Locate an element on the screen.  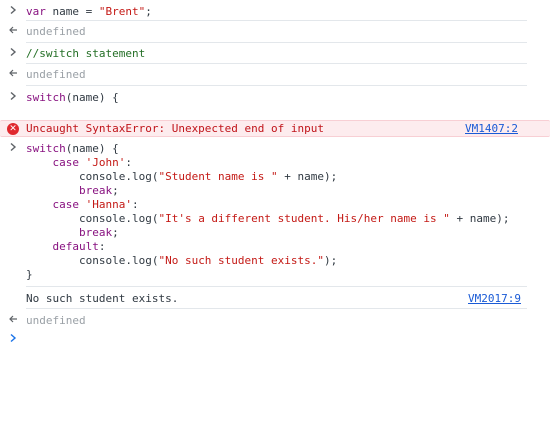
error-source-link: VM1407:2 is located at coordinates (491, 128).